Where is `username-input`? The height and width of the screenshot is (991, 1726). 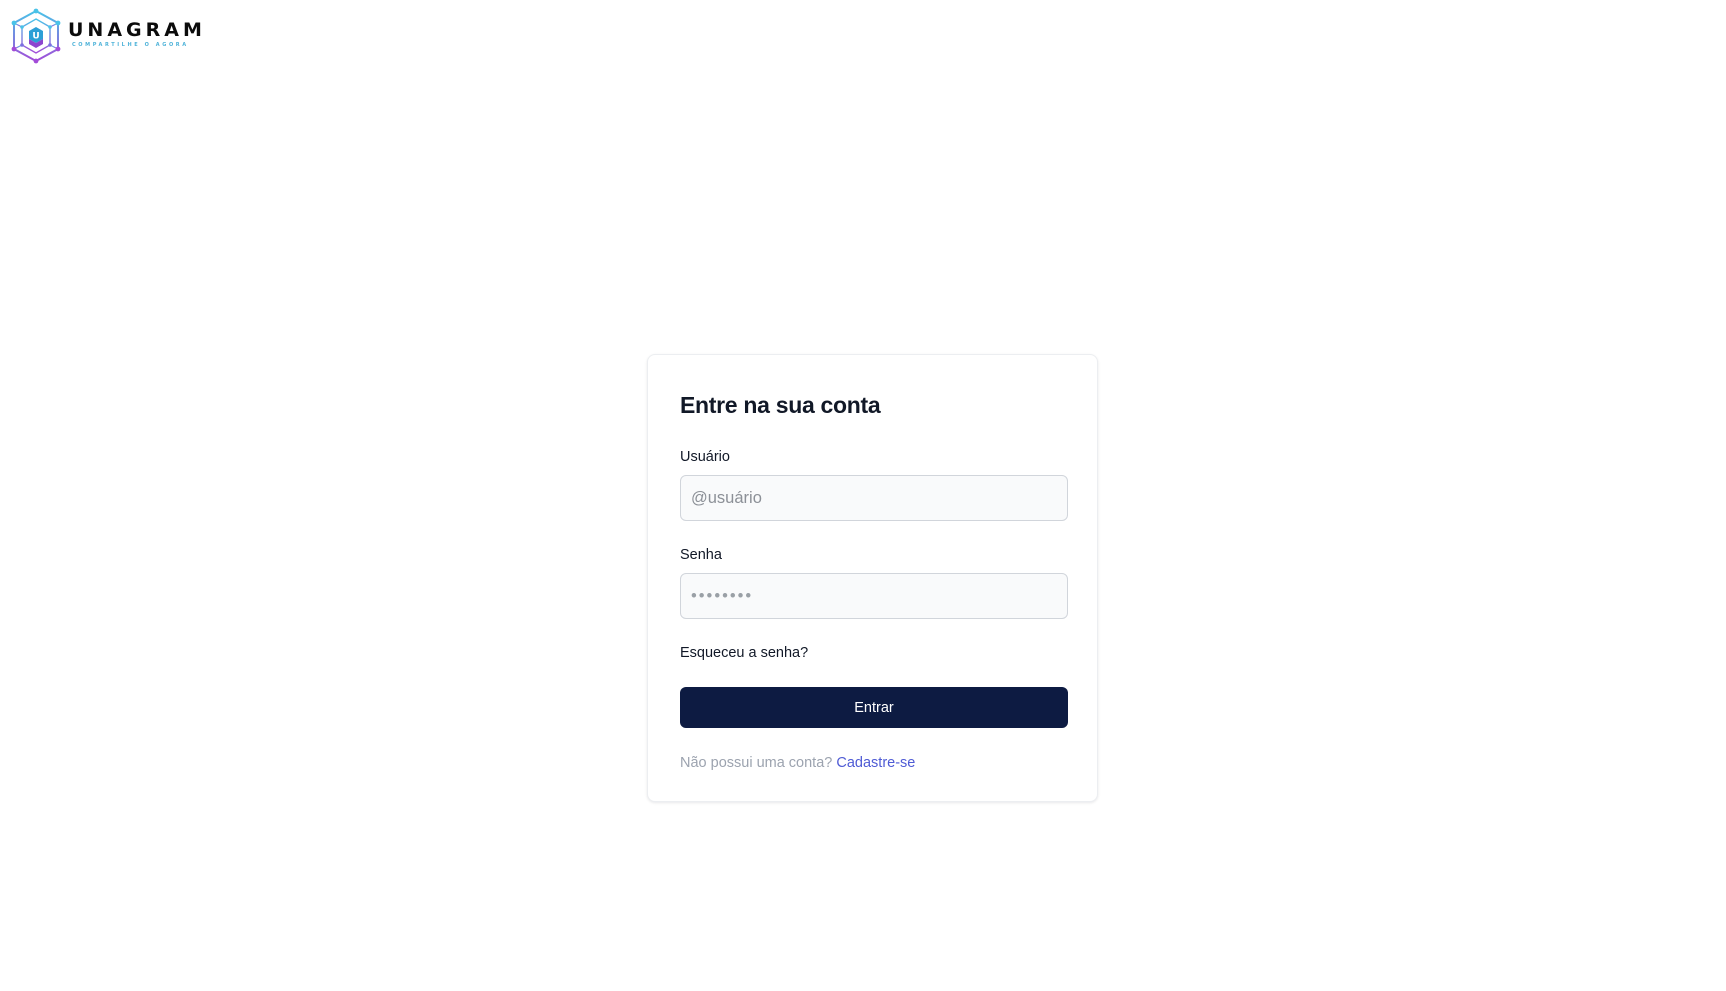
username-input is located at coordinates (874, 498).